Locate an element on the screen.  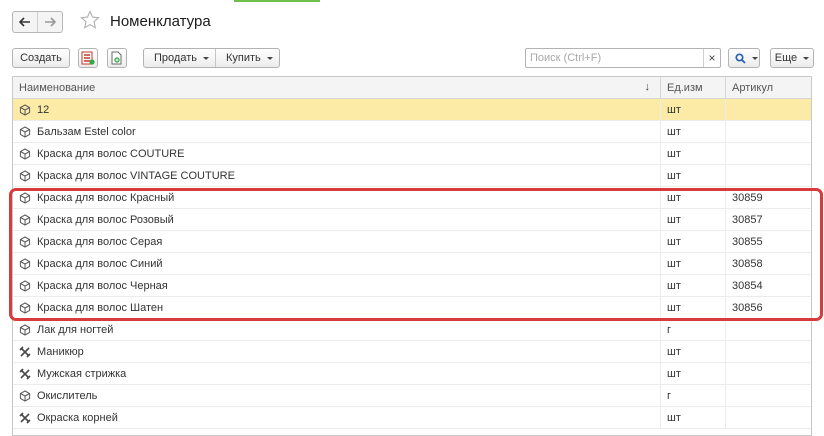
table-row: Краска для волос VINTAGE COUTURE шт is located at coordinates (412, 176).